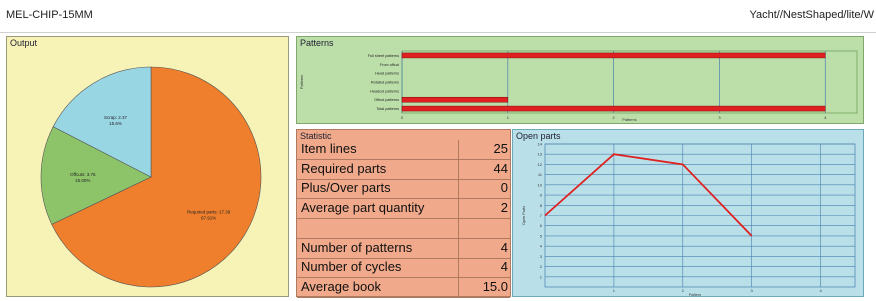 The width and height of the screenshot is (876, 301). I want to click on statistic-row: Average book 15.0, so click(403, 287).